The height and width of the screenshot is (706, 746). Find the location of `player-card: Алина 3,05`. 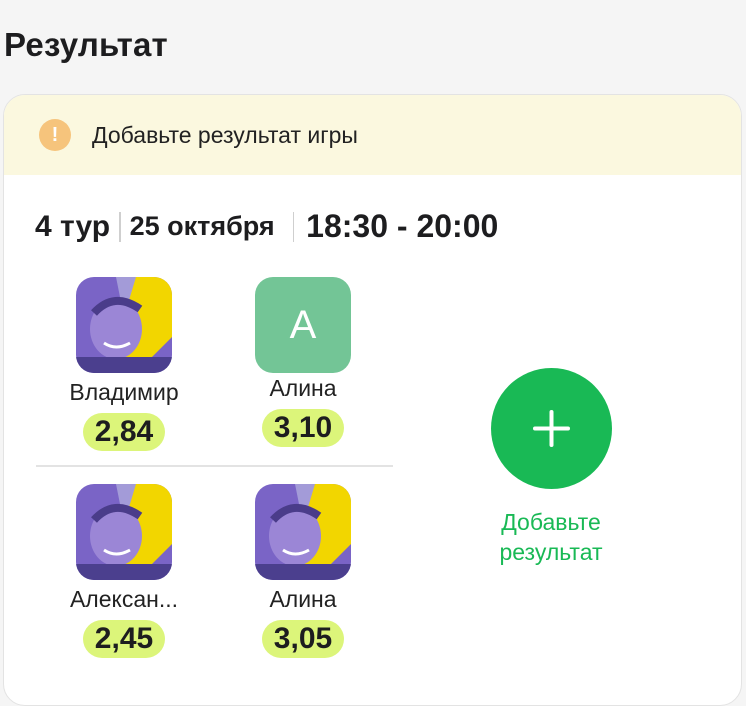

player-card: Алина 3,05 is located at coordinates (303, 571).